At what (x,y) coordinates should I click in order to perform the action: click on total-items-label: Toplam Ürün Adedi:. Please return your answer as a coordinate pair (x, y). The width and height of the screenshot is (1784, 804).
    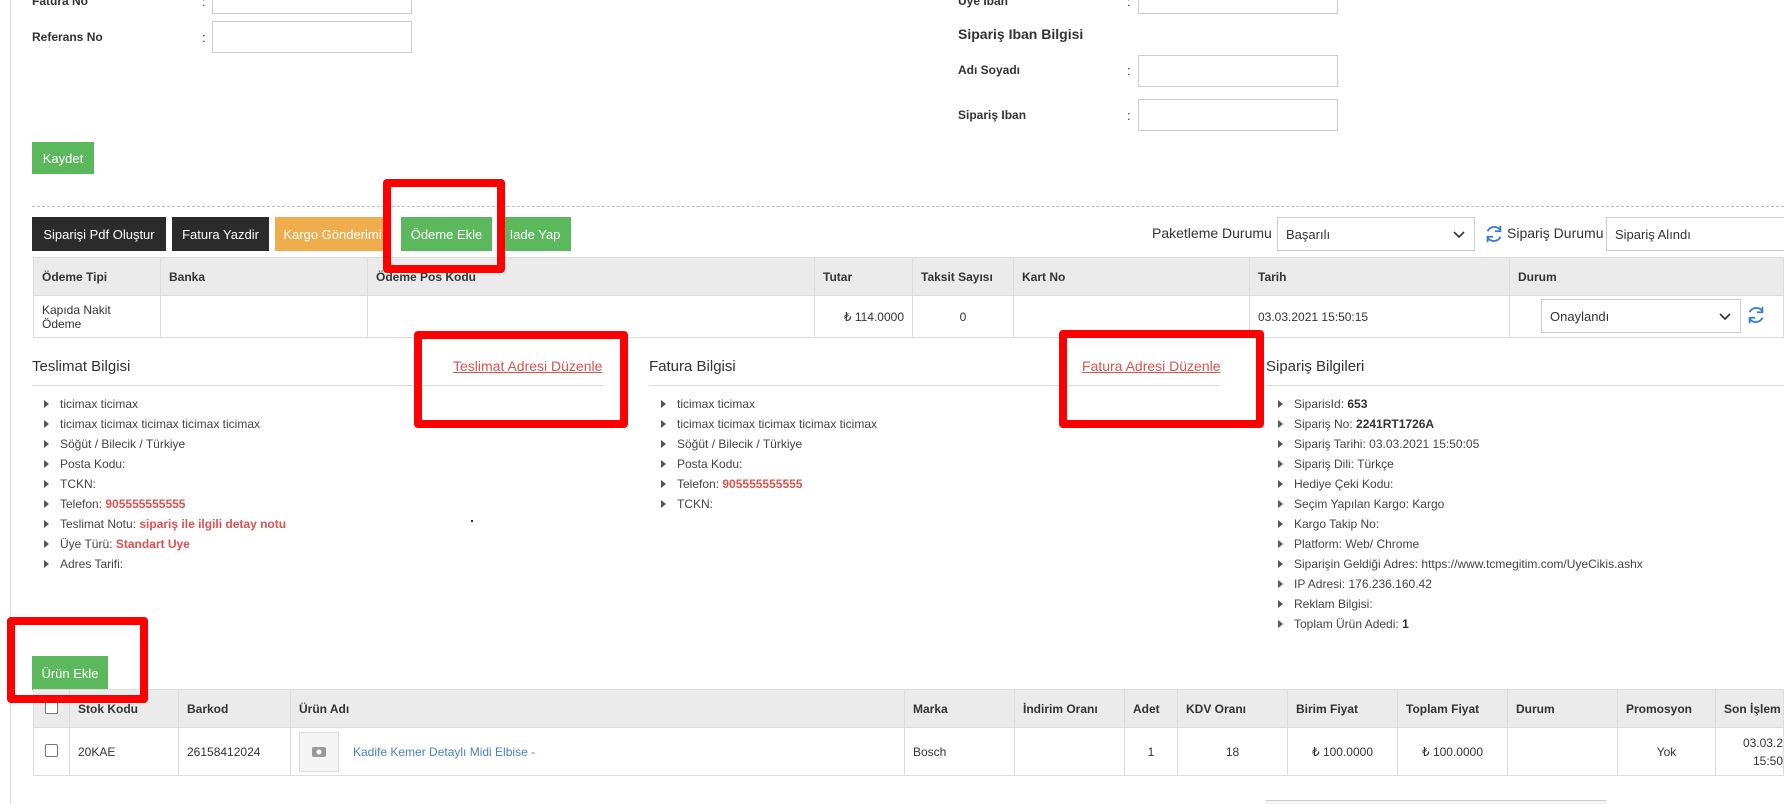
    Looking at the image, I should click on (1346, 624).